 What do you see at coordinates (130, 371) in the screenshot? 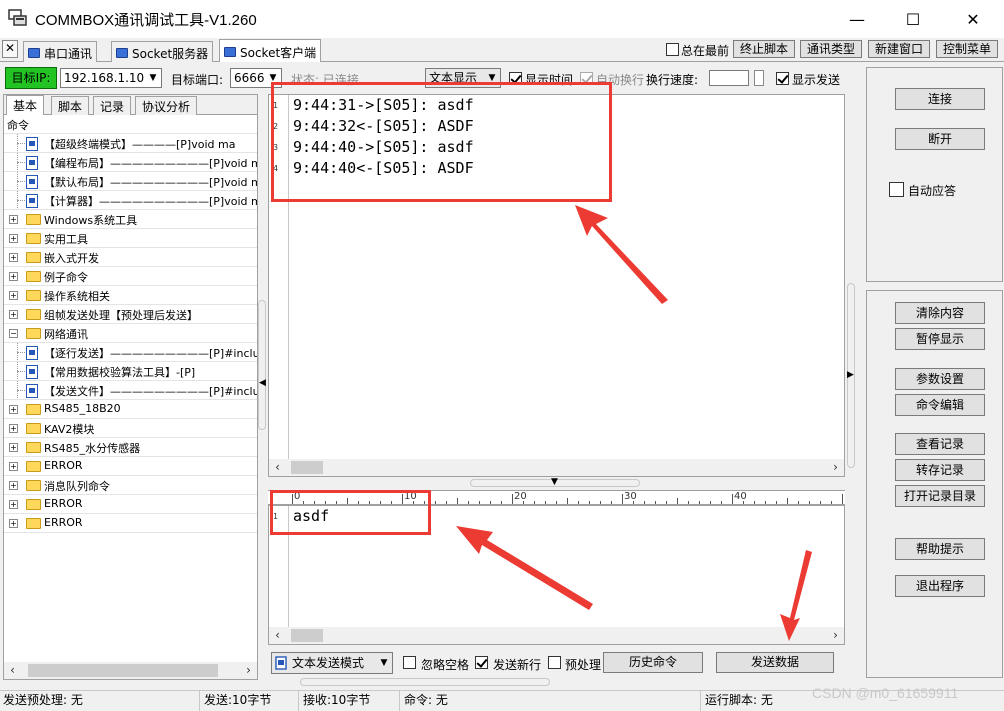
I see `tree-item: 【常用数据校验算法工具】-[P]` at bounding box center [130, 371].